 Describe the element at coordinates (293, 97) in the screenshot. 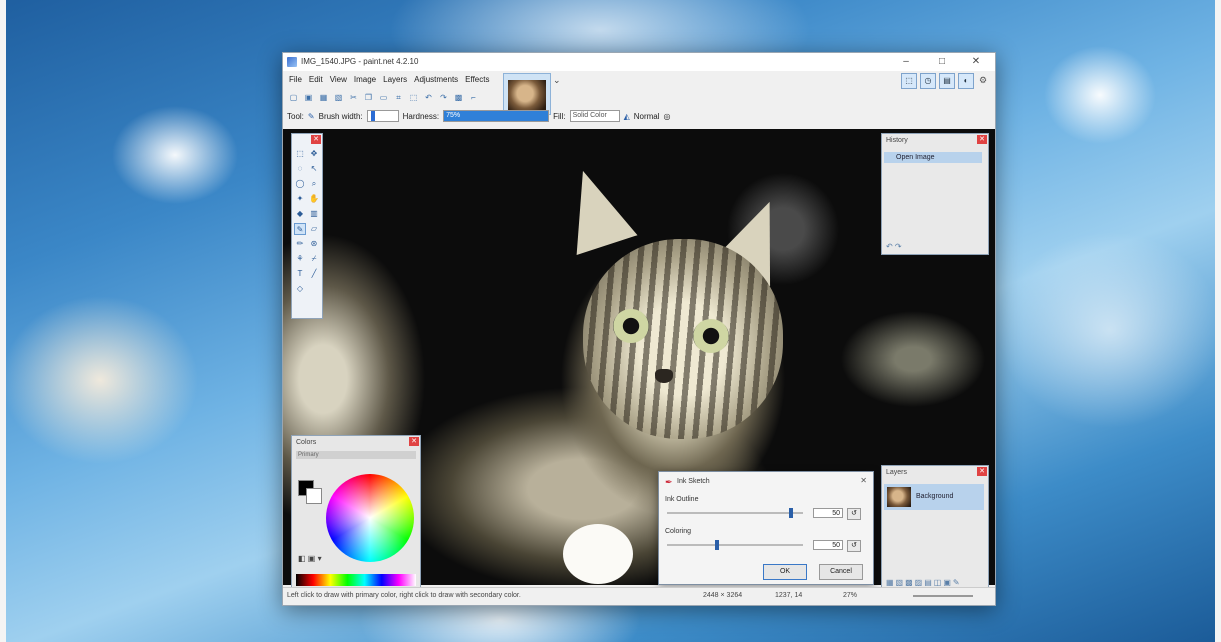

I see `new-icon: ▢` at that location.